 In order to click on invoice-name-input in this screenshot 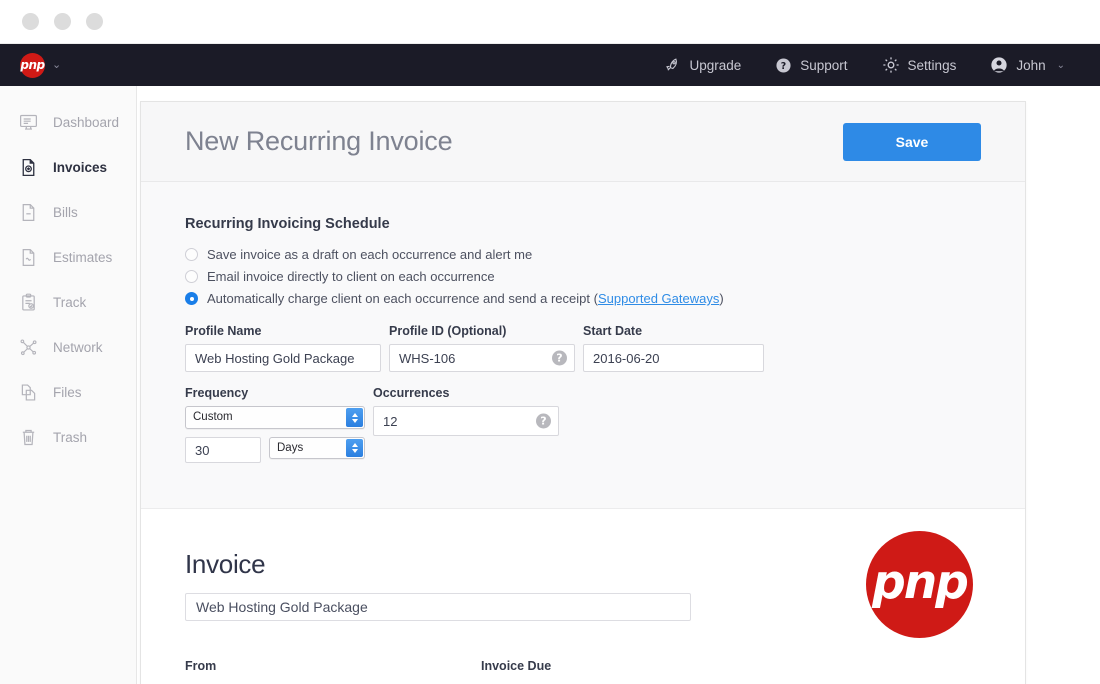, I will do `click(438, 607)`.